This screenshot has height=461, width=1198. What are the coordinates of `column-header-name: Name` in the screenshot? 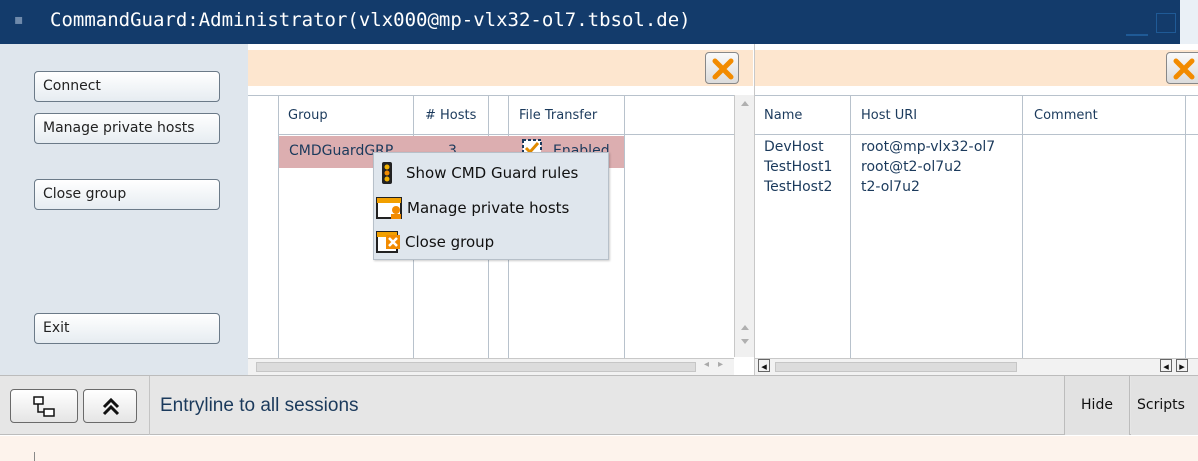 It's located at (783, 115).